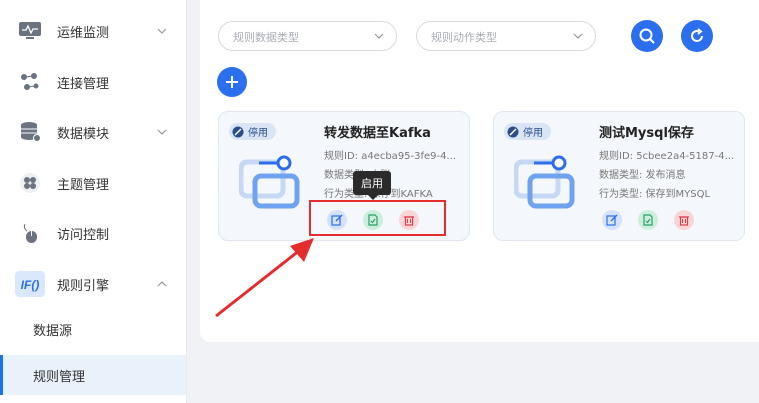 The width and height of the screenshot is (759, 403). I want to click on select-placeholder: 规则数据类型, so click(266, 37).